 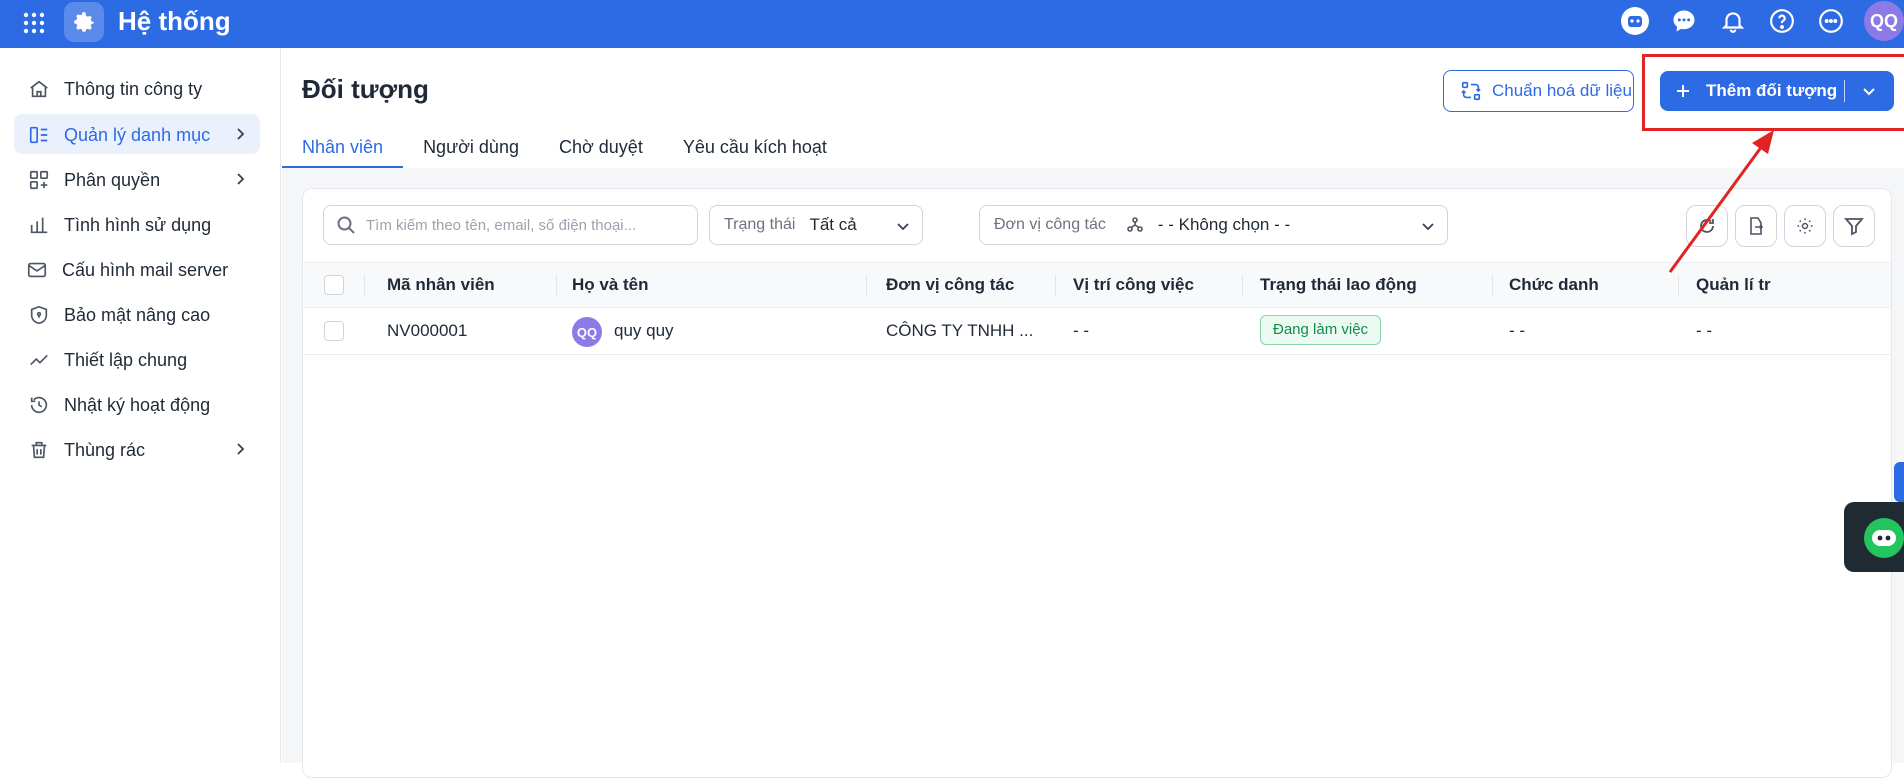 I want to click on header-full-name: Họ và tên, so click(x=610, y=285).